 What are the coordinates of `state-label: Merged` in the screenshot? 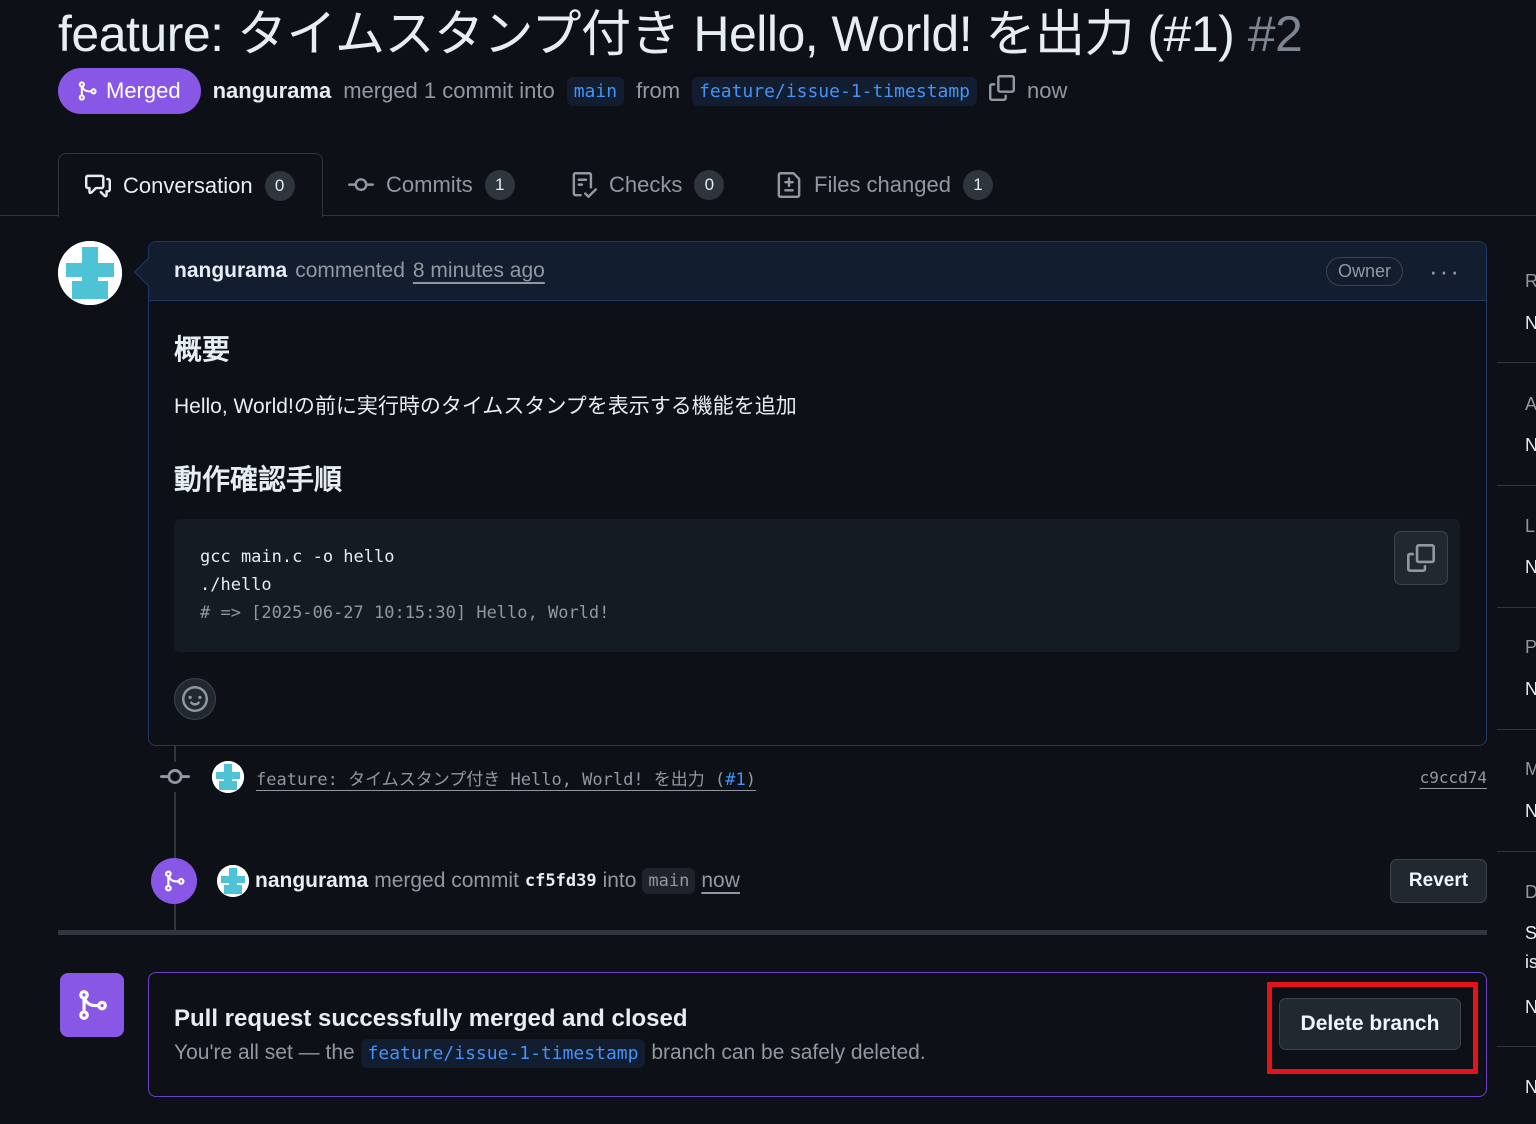 It's located at (143, 90).